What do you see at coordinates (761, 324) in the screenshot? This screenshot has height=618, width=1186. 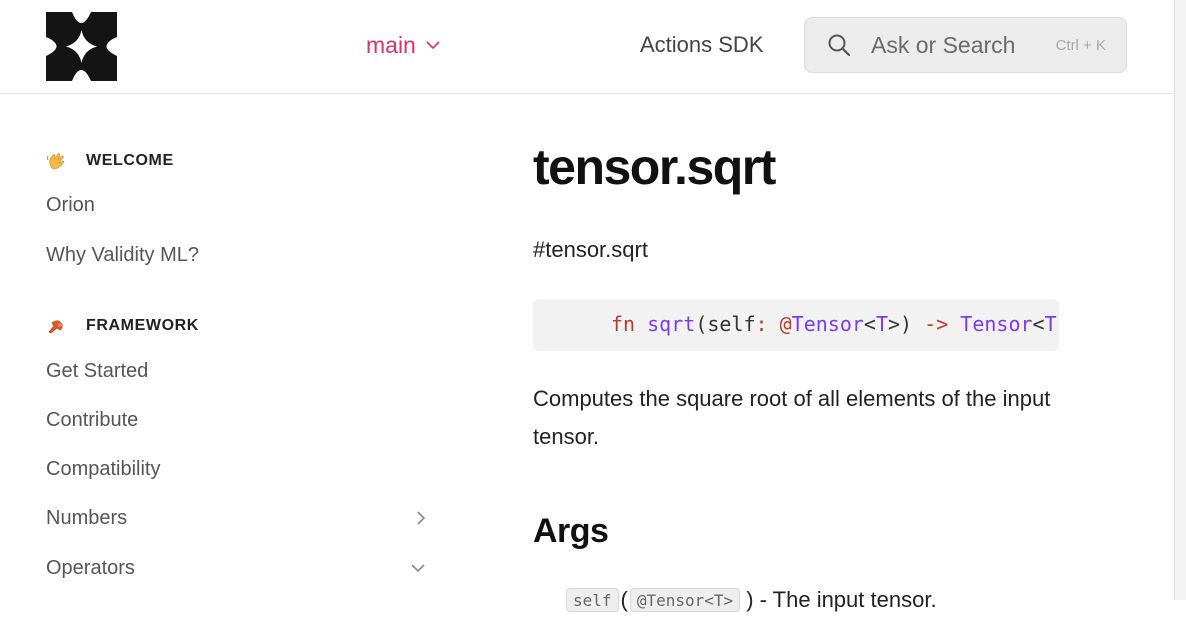 I see `code-colon: :` at bounding box center [761, 324].